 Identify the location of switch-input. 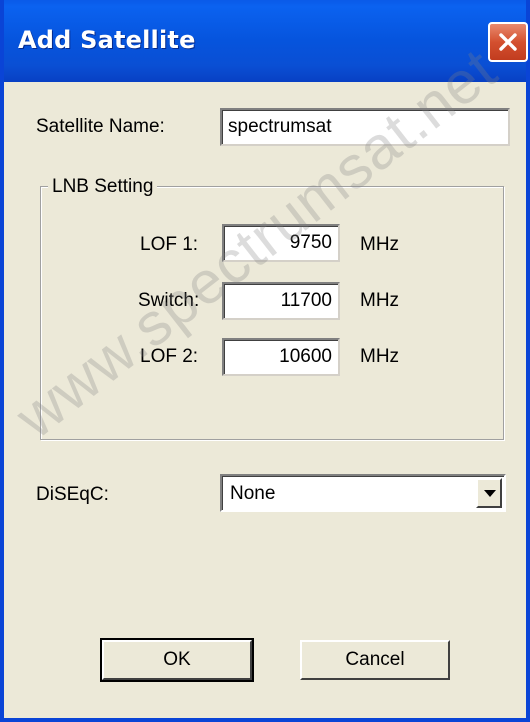
(281, 301).